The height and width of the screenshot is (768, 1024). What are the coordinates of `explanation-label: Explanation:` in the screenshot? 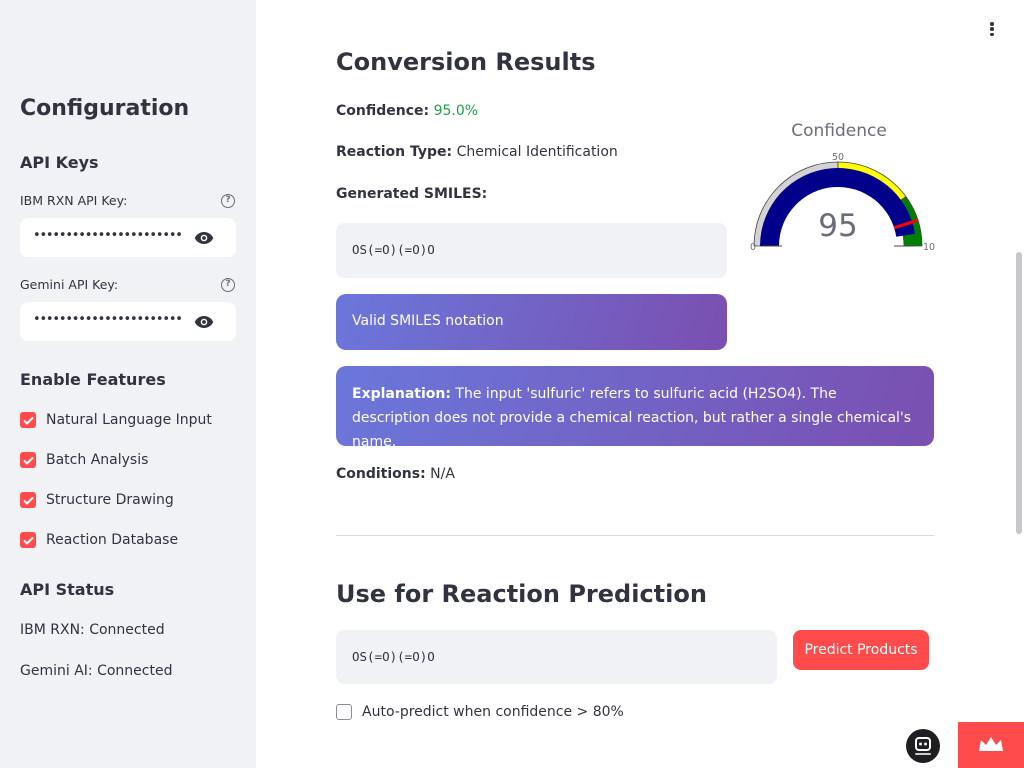 It's located at (401, 394).